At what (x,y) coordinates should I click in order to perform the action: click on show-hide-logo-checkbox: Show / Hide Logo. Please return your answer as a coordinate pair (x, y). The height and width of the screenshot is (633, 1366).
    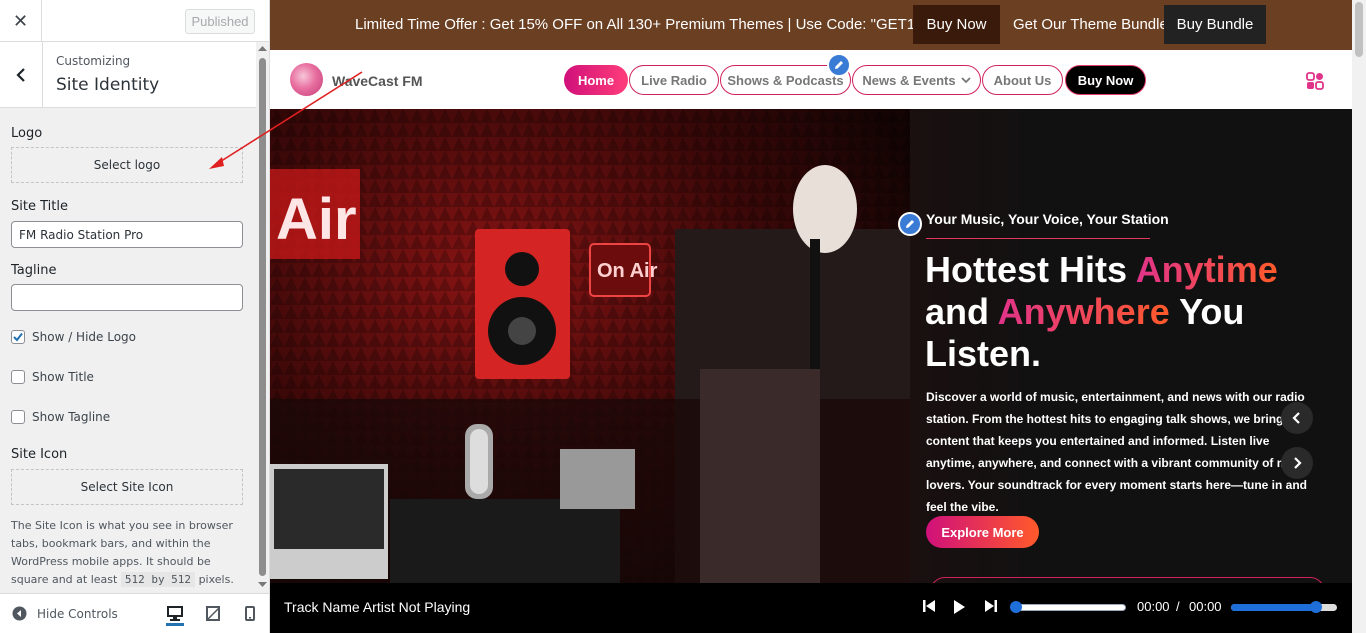
    Looking at the image, I should click on (73, 337).